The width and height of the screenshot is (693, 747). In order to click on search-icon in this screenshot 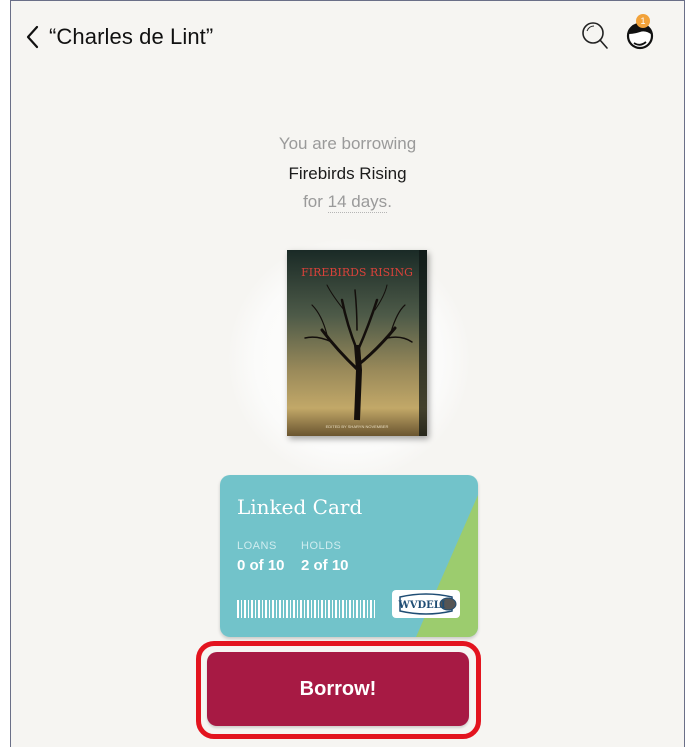, I will do `click(595, 35)`.